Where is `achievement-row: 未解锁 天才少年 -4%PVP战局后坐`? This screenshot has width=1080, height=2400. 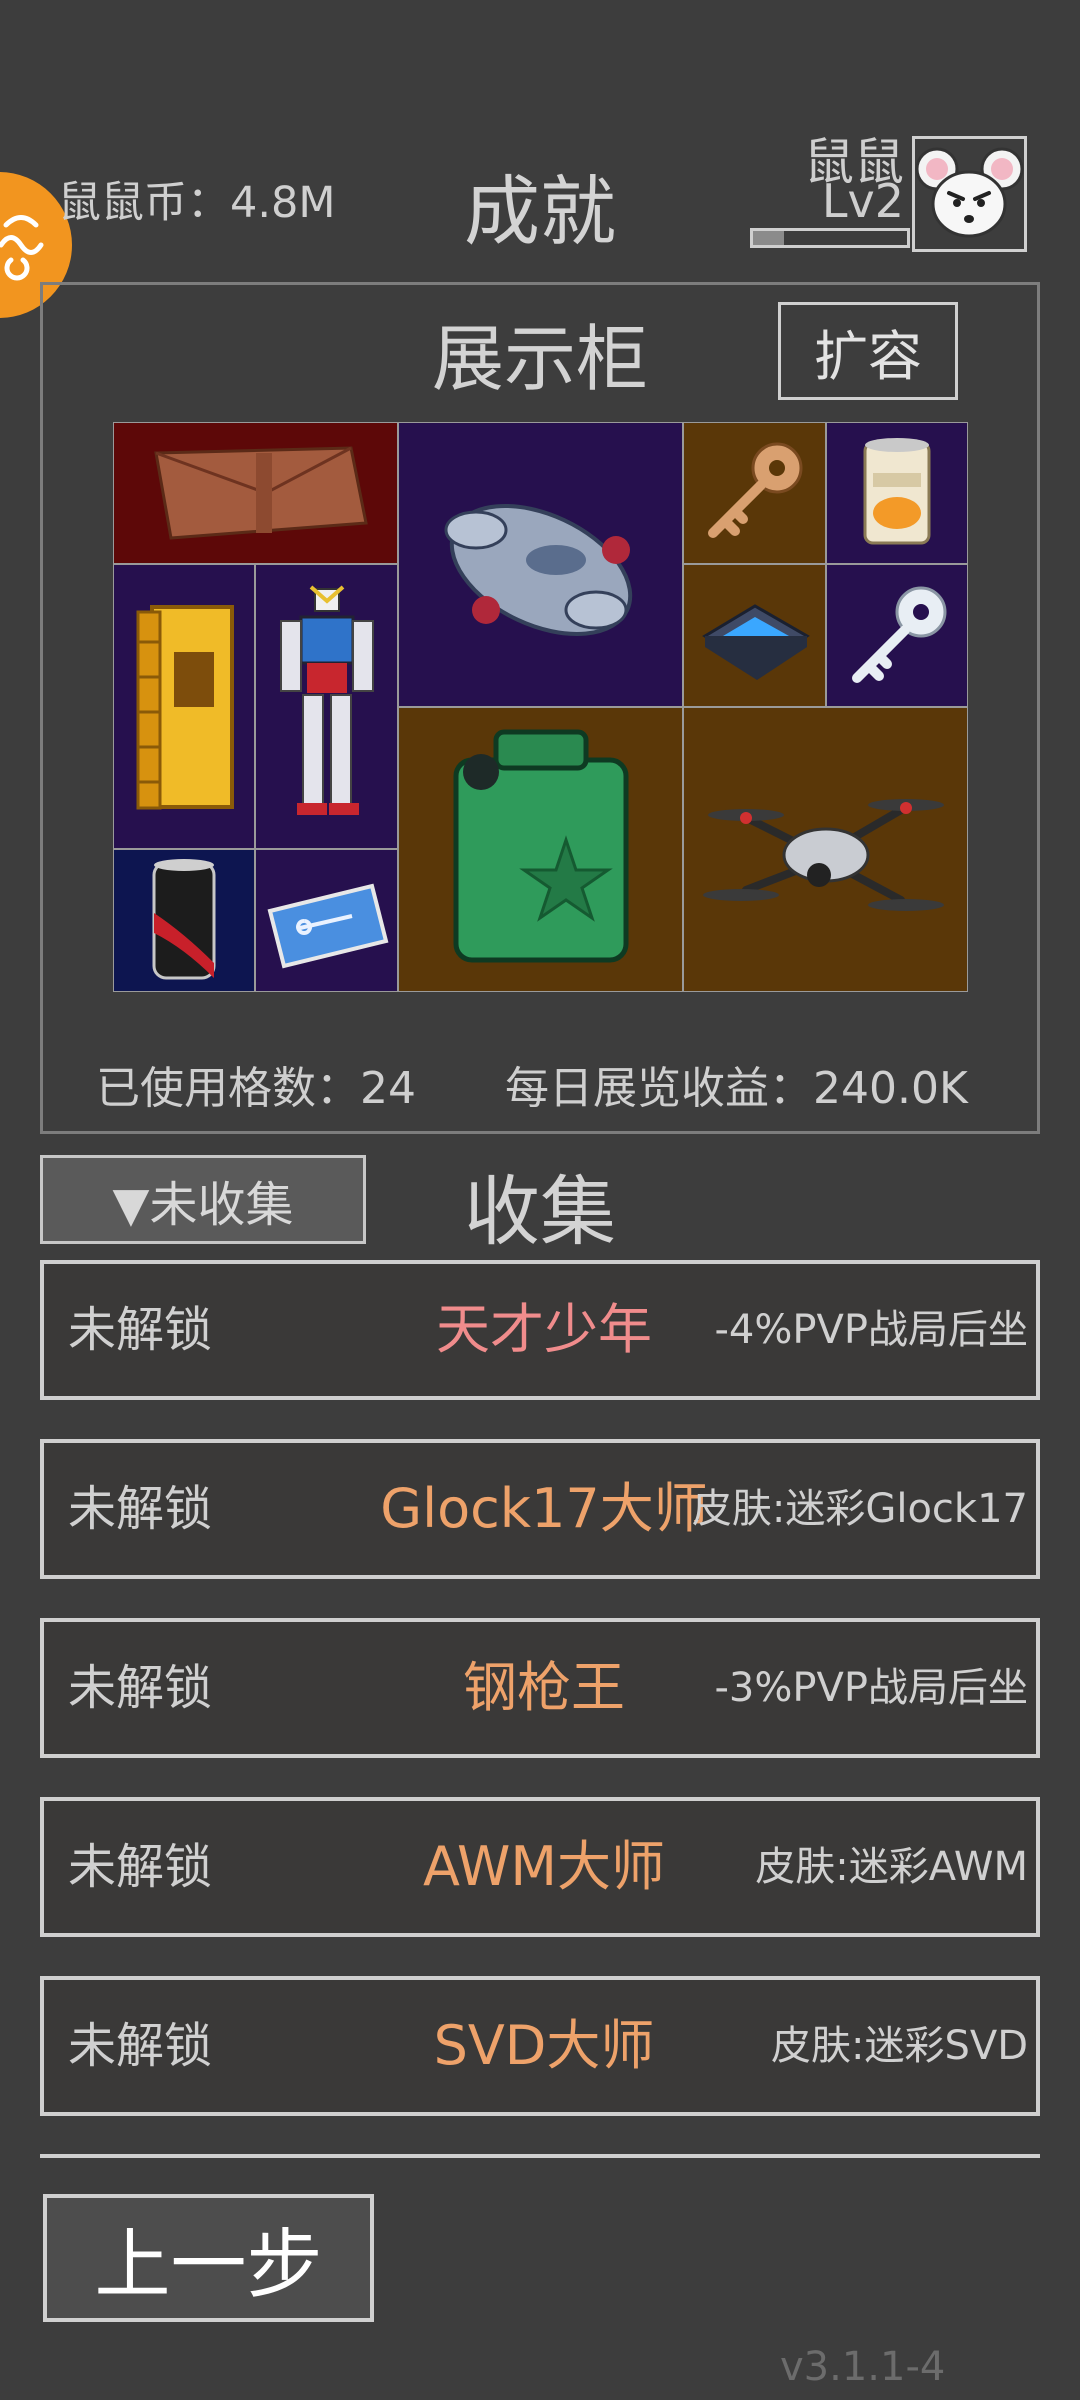 achievement-row: 未解锁 天才少年 -4%PVP战局后坐 is located at coordinates (540, 1330).